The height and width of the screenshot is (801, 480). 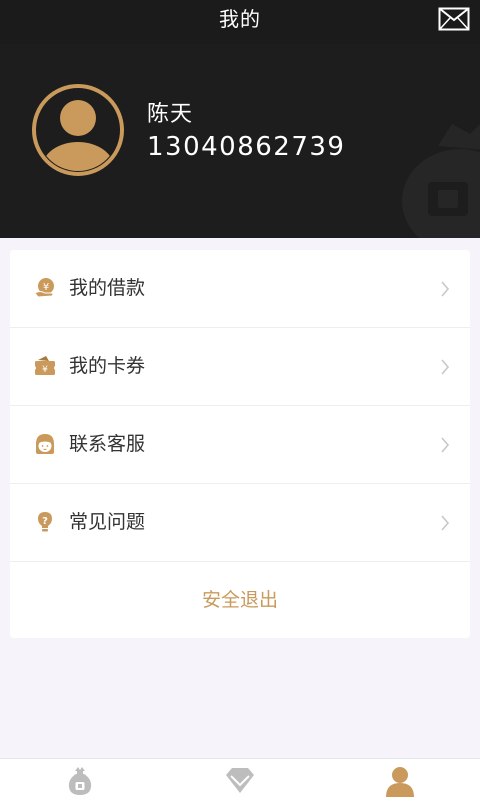 What do you see at coordinates (240, 367) in the screenshot?
I see `menu-item-my-coupons: ¥ 我的卡券` at bounding box center [240, 367].